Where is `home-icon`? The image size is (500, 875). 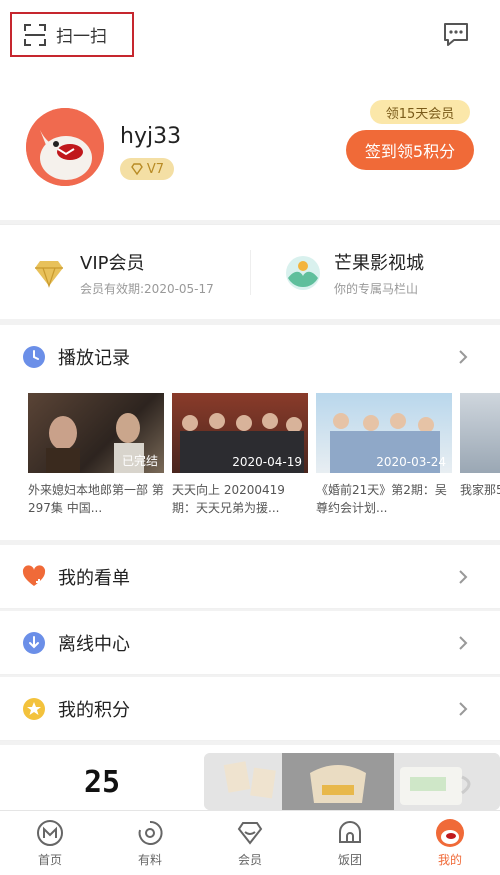
home-icon is located at coordinates (50, 833).